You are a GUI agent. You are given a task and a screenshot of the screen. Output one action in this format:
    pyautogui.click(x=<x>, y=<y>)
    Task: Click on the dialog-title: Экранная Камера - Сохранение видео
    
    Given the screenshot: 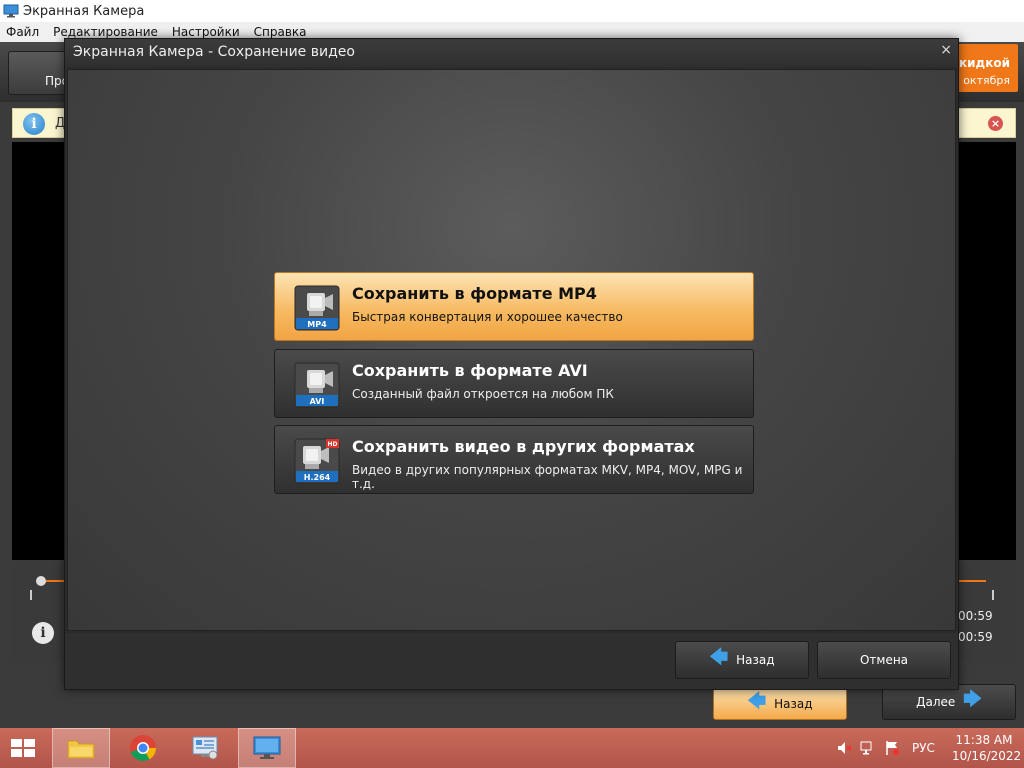 What is the action you would take?
    pyautogui.click(x=214, y=52)
    